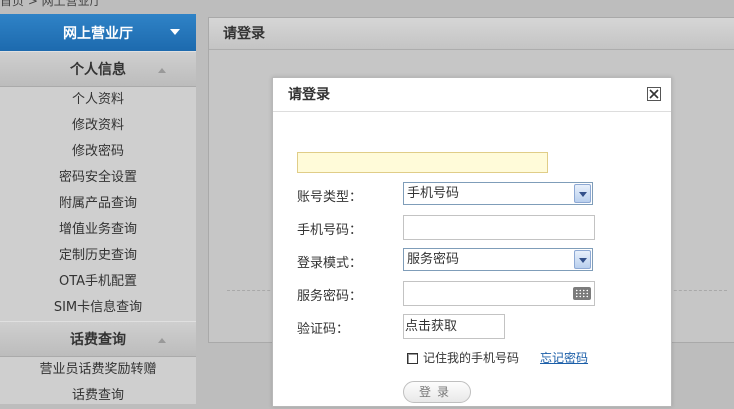  I want to click on sidebar-item-addon-products: 附属产品查询, so click(98, 204).